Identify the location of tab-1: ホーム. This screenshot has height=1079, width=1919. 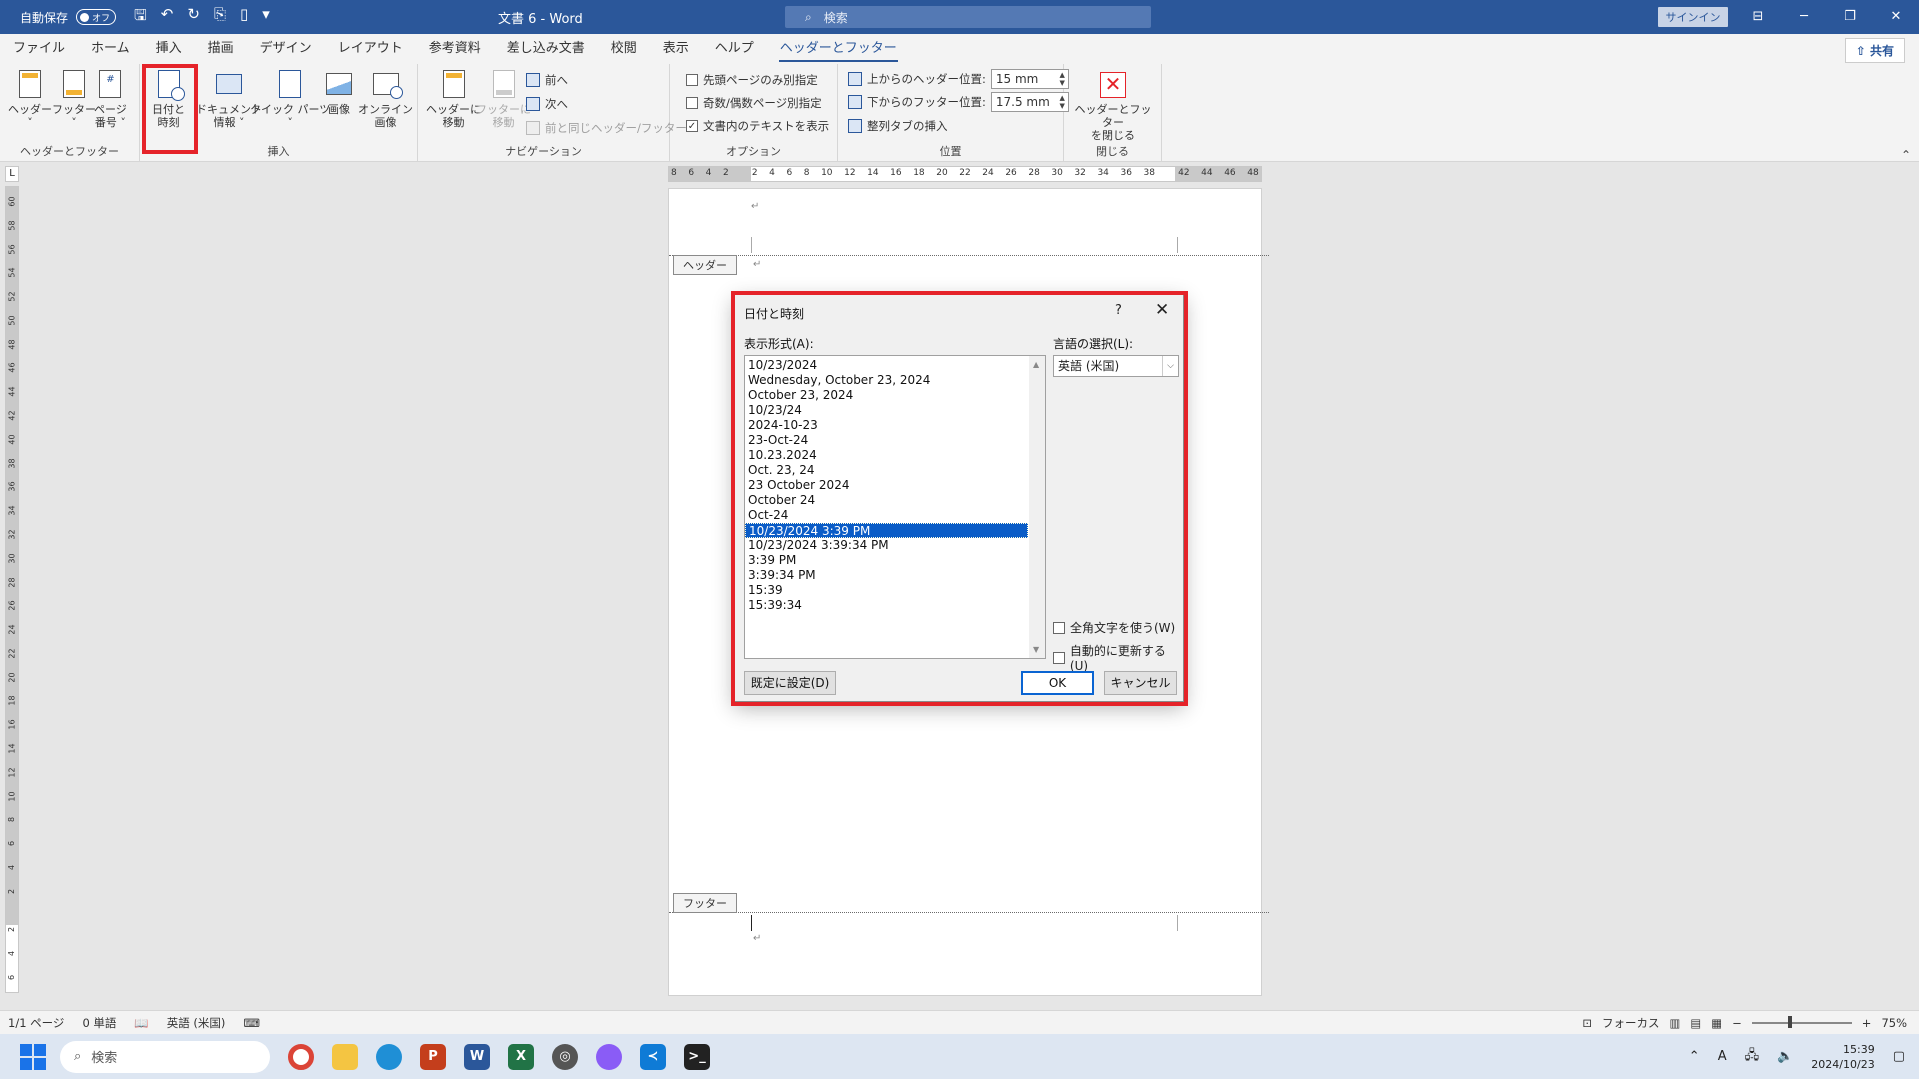
(110, 49).